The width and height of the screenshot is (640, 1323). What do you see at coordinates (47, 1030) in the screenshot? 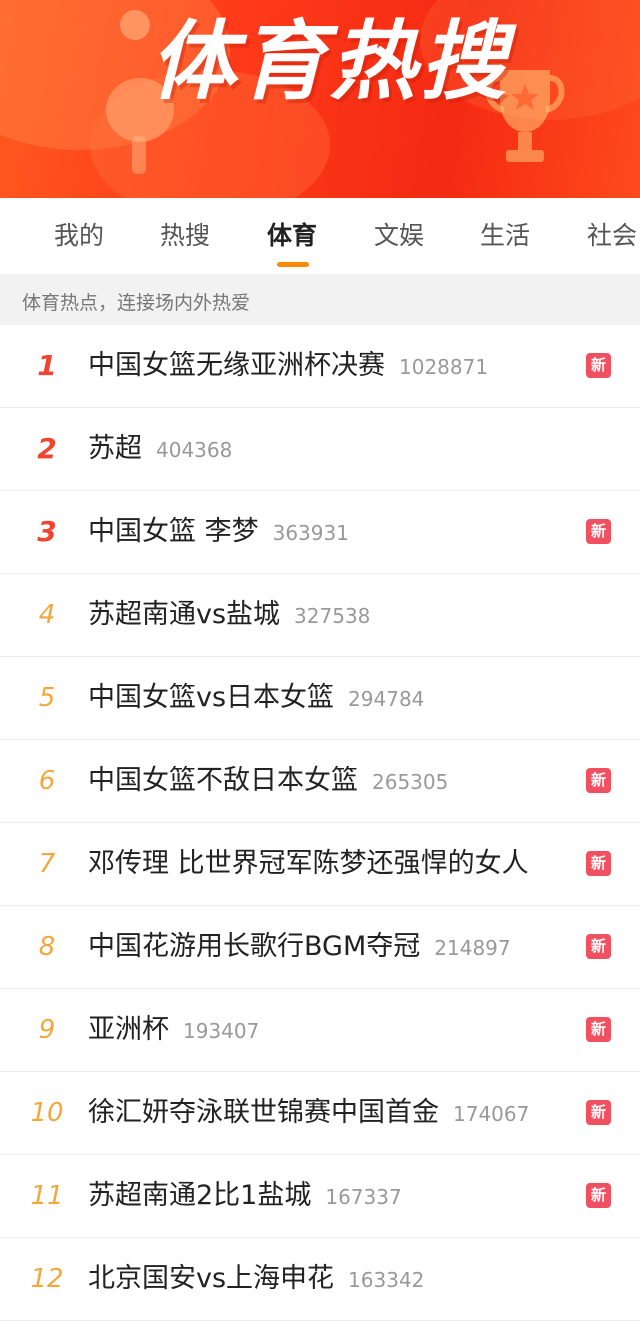
I see `rank-number: 9` at bounding box center [47, 1030].